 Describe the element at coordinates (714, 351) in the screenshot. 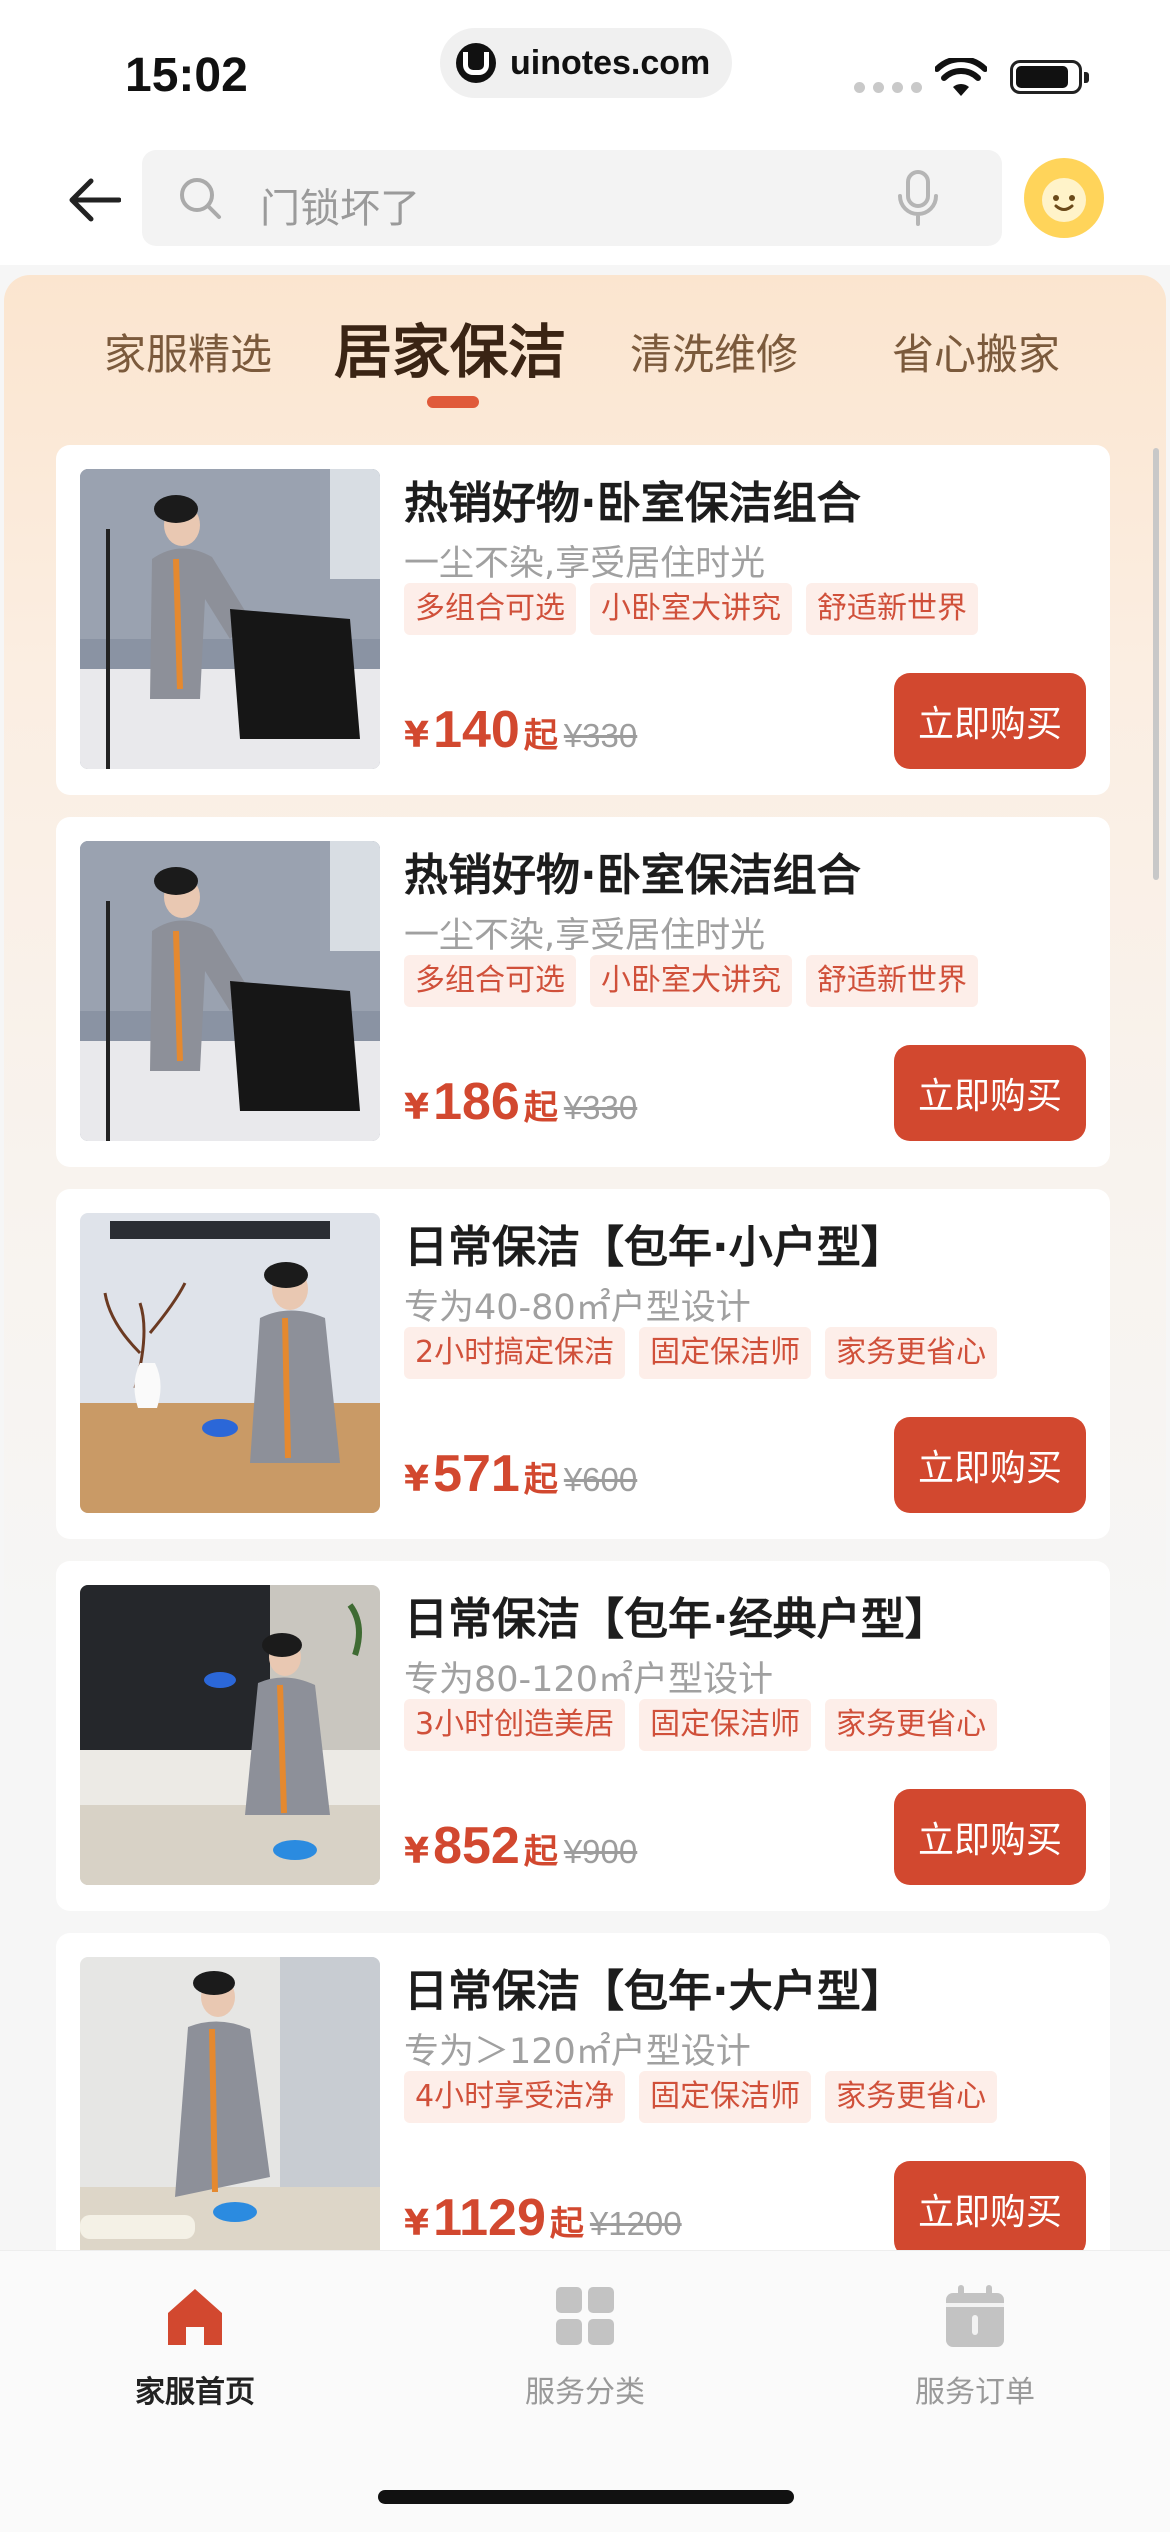

I see `tab-washing-repair: 清洗维修` at that location.